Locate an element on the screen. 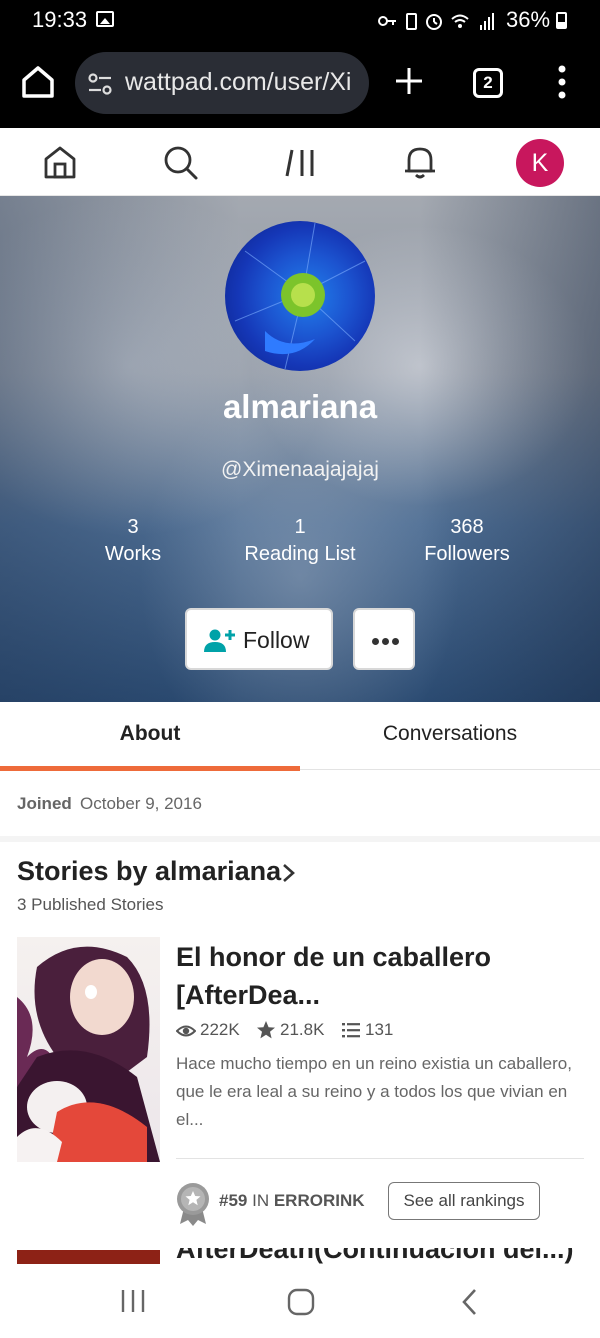 This screenshot has width=600, height=1338. stat-followers: 368 Followers is located at coordinates (467, 541).